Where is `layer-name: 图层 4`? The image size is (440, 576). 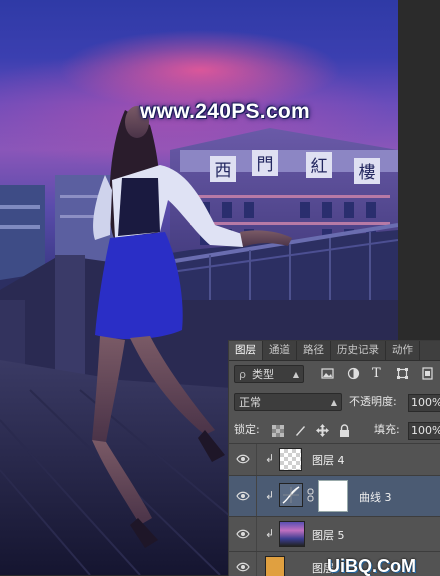
layer-name: 图层 4 is located at coordinates (328, 460).